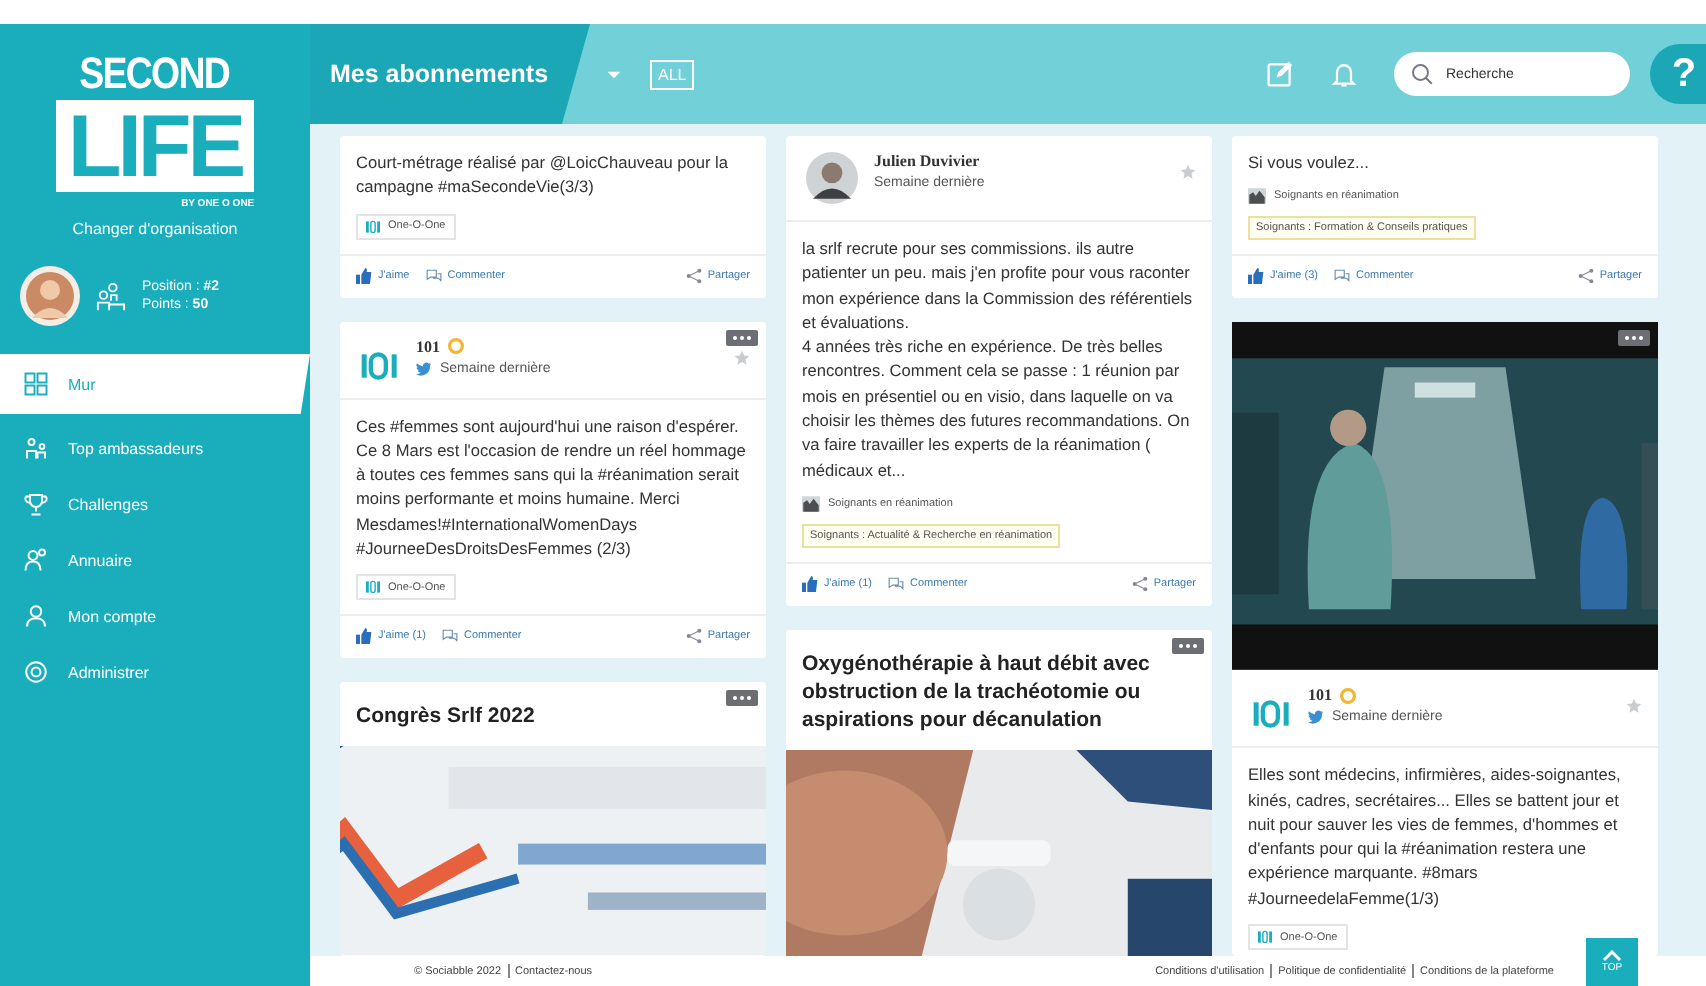  What do you see at coordinates (155, 146) in the screenshot?
I see `logo-mark: LIFE` at bounding box center [155, 146].